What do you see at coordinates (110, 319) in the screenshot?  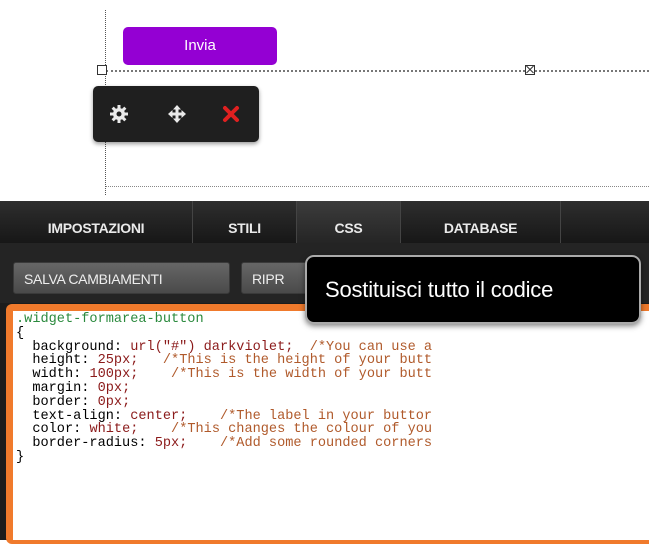 I see `css-selector: .widget-formarea-button` at bounding box center [110, 319].